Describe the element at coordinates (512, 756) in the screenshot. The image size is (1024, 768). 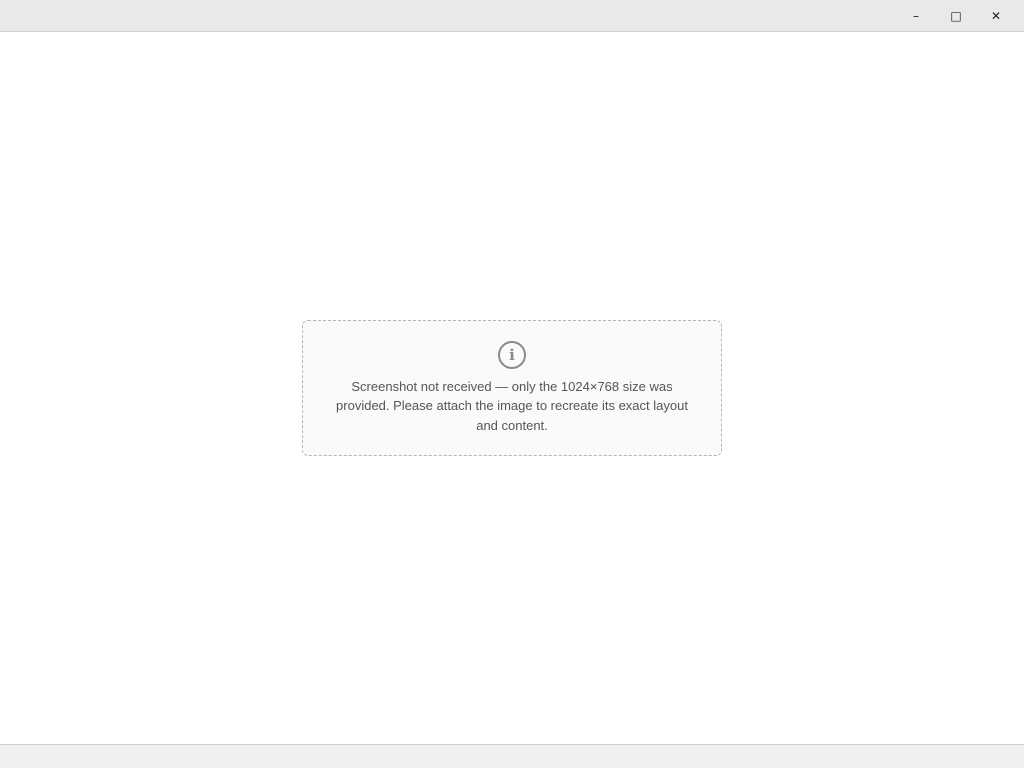
I see `status-bar` at that location.